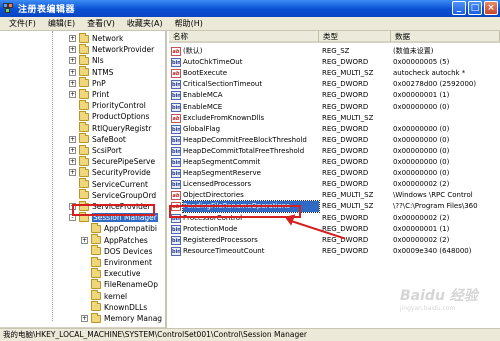 The image size is (500, 341). I want to click on value-type: REG_MULTI_SZ, so click(348, 195).